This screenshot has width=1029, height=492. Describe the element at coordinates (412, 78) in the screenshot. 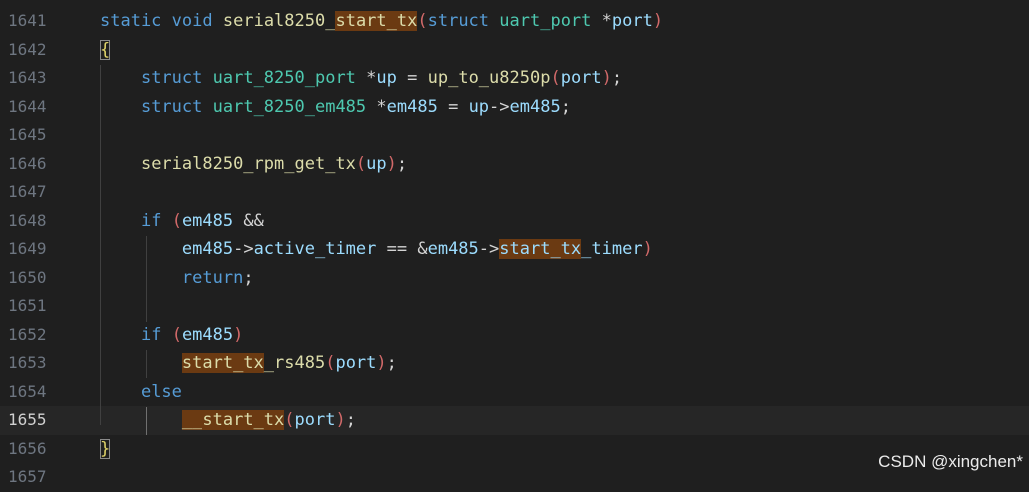

I see `code-token: =` at that location.